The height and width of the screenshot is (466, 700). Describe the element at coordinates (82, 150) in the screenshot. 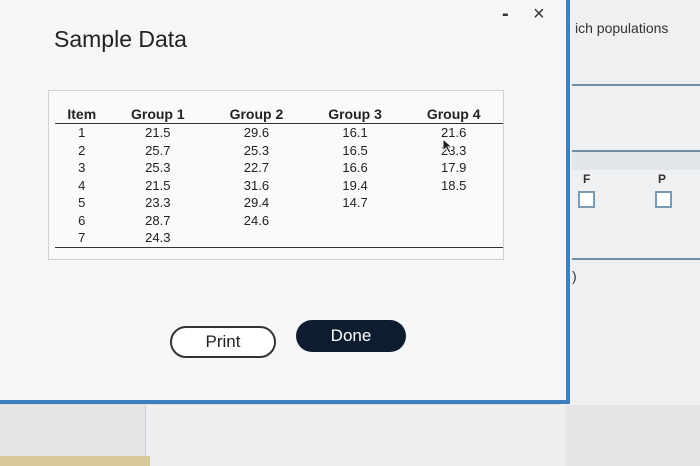

I see `table-cell: 2` at that location.